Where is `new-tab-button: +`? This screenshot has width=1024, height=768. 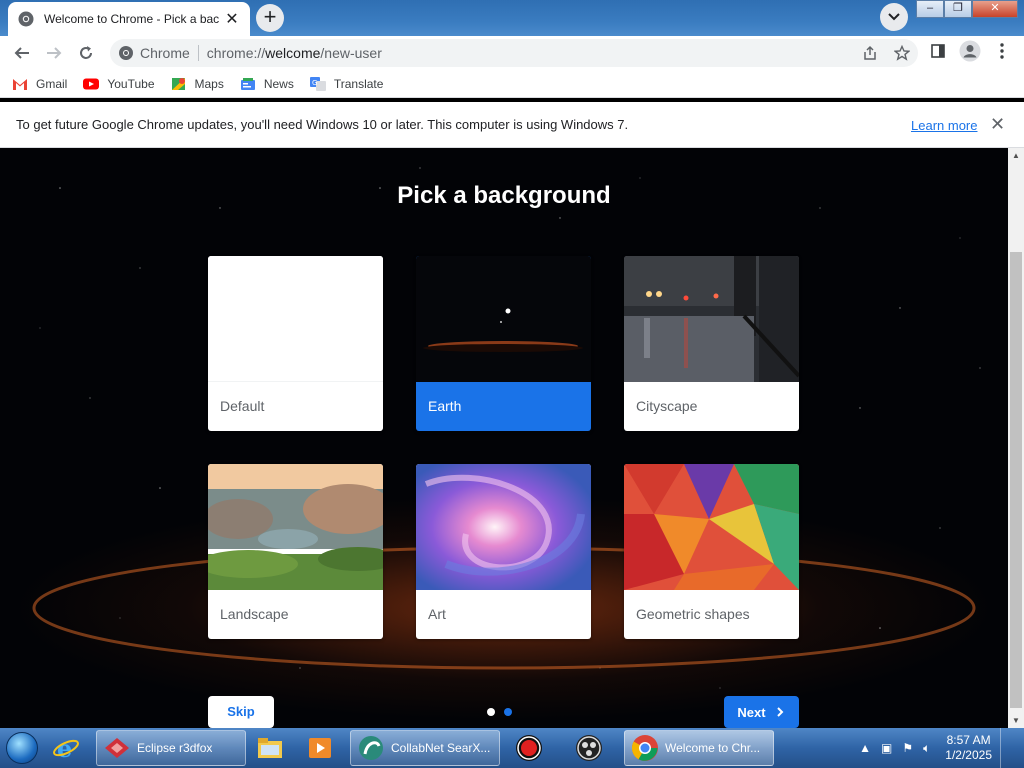
new-tab-button: + is located at coordinates (270, 18).